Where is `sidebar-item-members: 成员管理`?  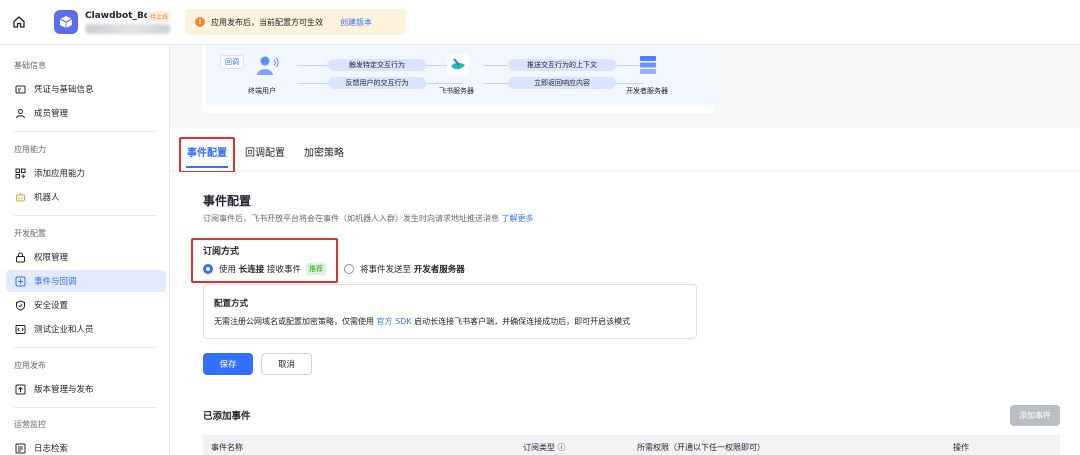 sidebar-item-members: 成员管理 is located at coordinates (86, 113).